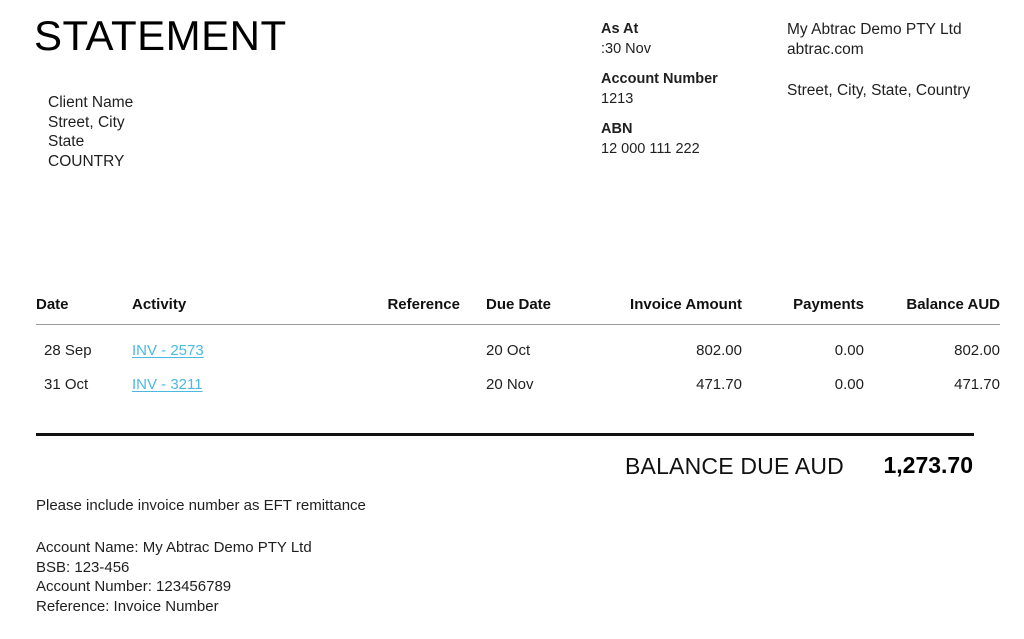 This screenshot has height=639, width=1024. Describe the element at coordinates (977, 384) in the screenshot. I see `row-balance: 471.70` at that location.